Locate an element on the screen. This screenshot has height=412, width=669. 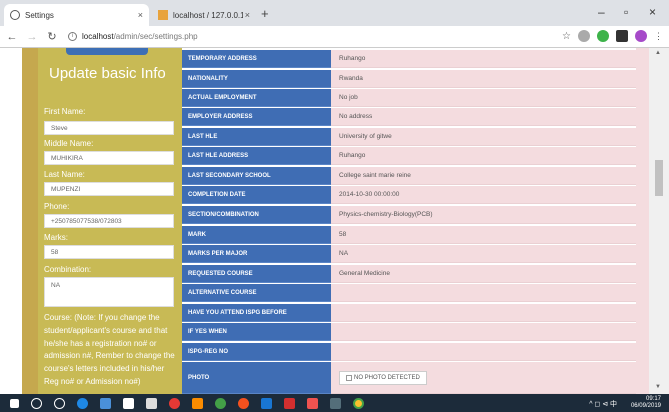
clock: 09:17 06/09/2019 is located at coordinates (646, 403).